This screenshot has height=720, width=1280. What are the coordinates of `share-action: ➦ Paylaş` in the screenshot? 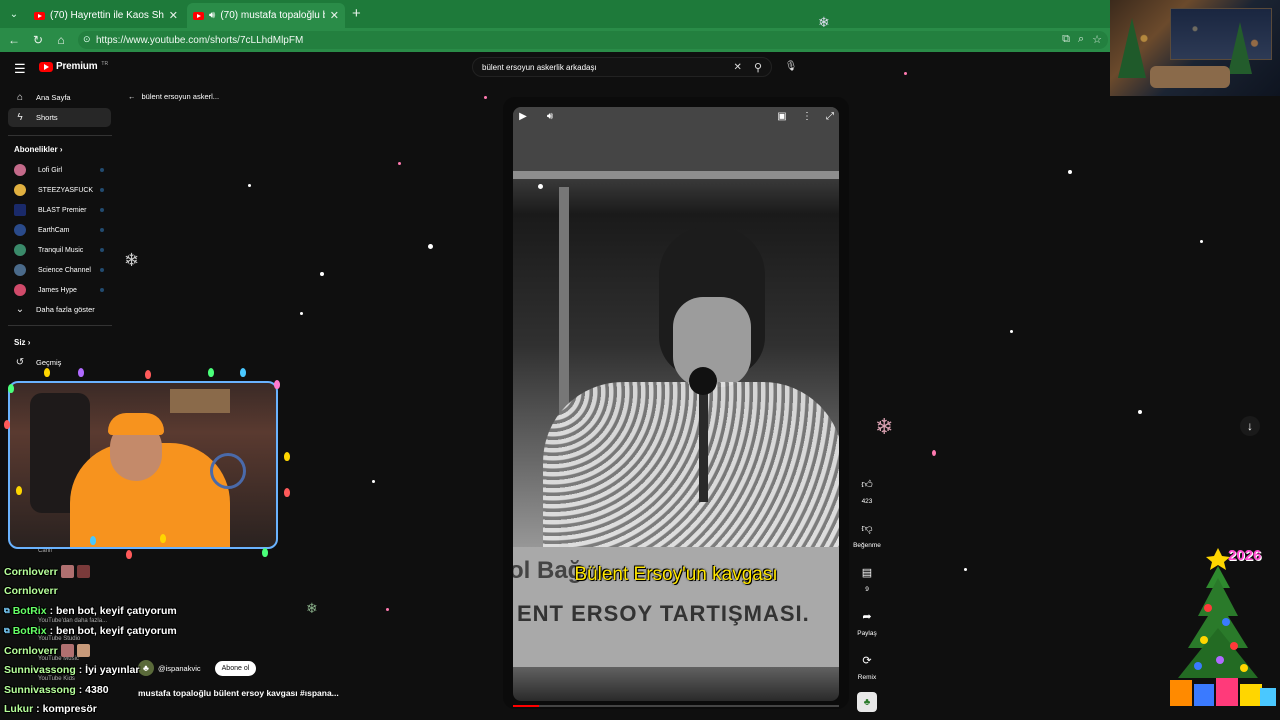 It's located at (867, 621).